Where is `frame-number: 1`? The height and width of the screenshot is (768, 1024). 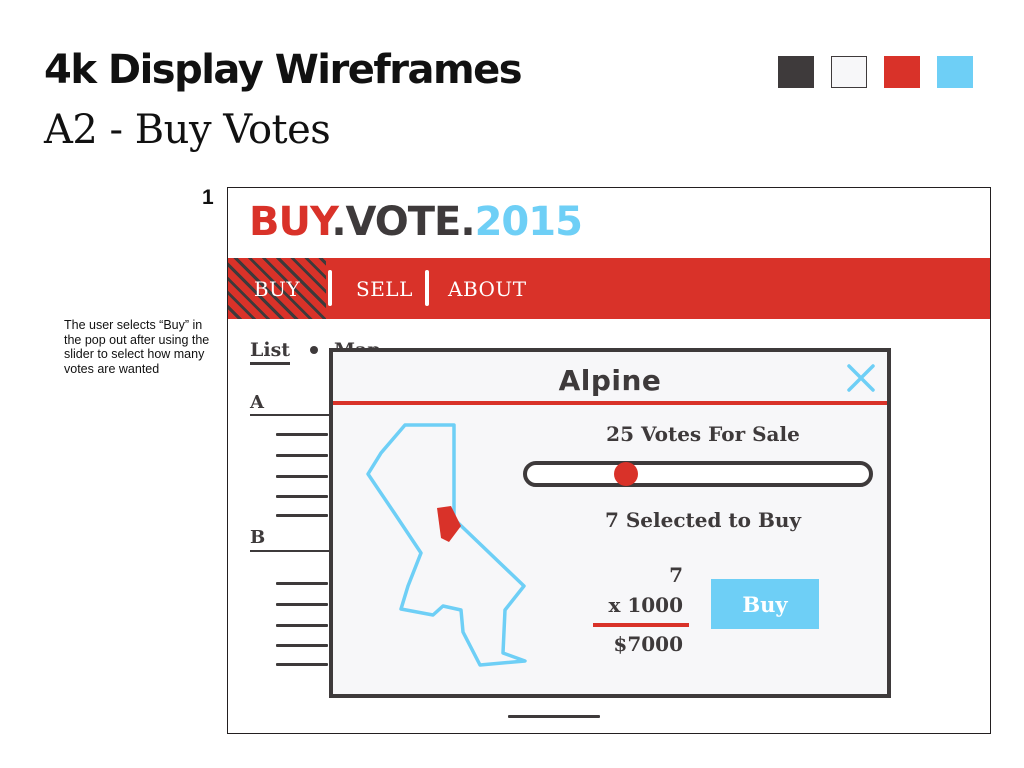 frame-number: 1 is located at coordinates (208, 197).